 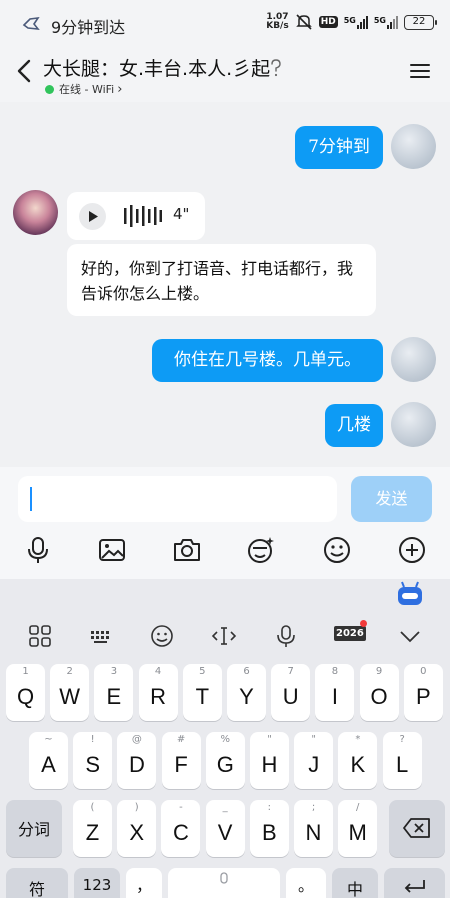 What do you see at coordinates (93, 760) in the screenshot?
I see `key-s: ! S` at bounding box center [93, 760].